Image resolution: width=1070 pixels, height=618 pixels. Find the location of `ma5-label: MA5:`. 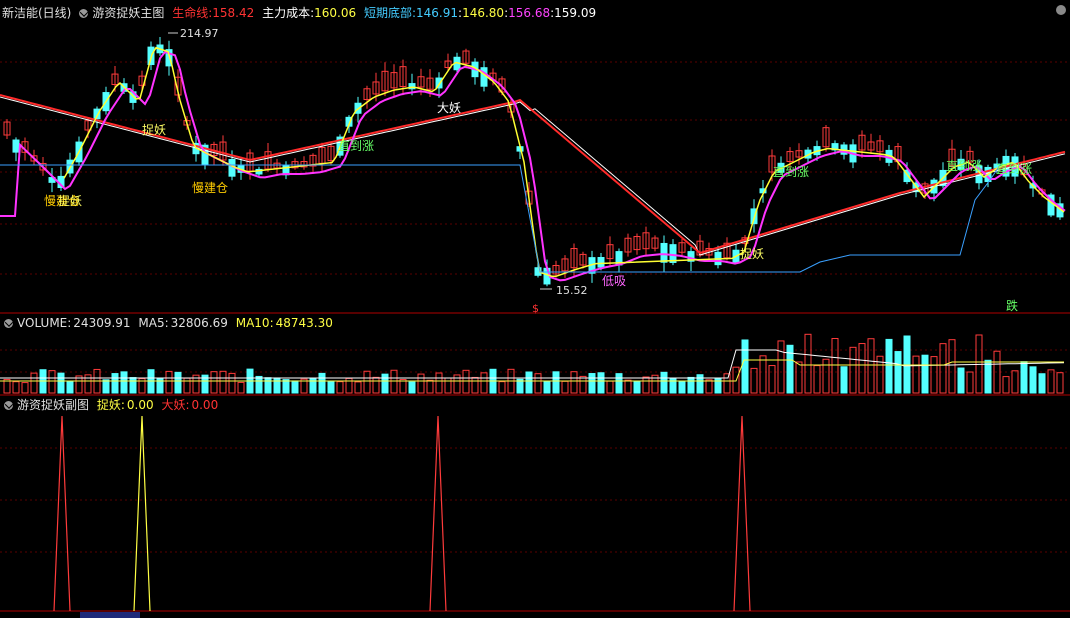

ma5-label: MA5: is located at coordinates (153, 323).